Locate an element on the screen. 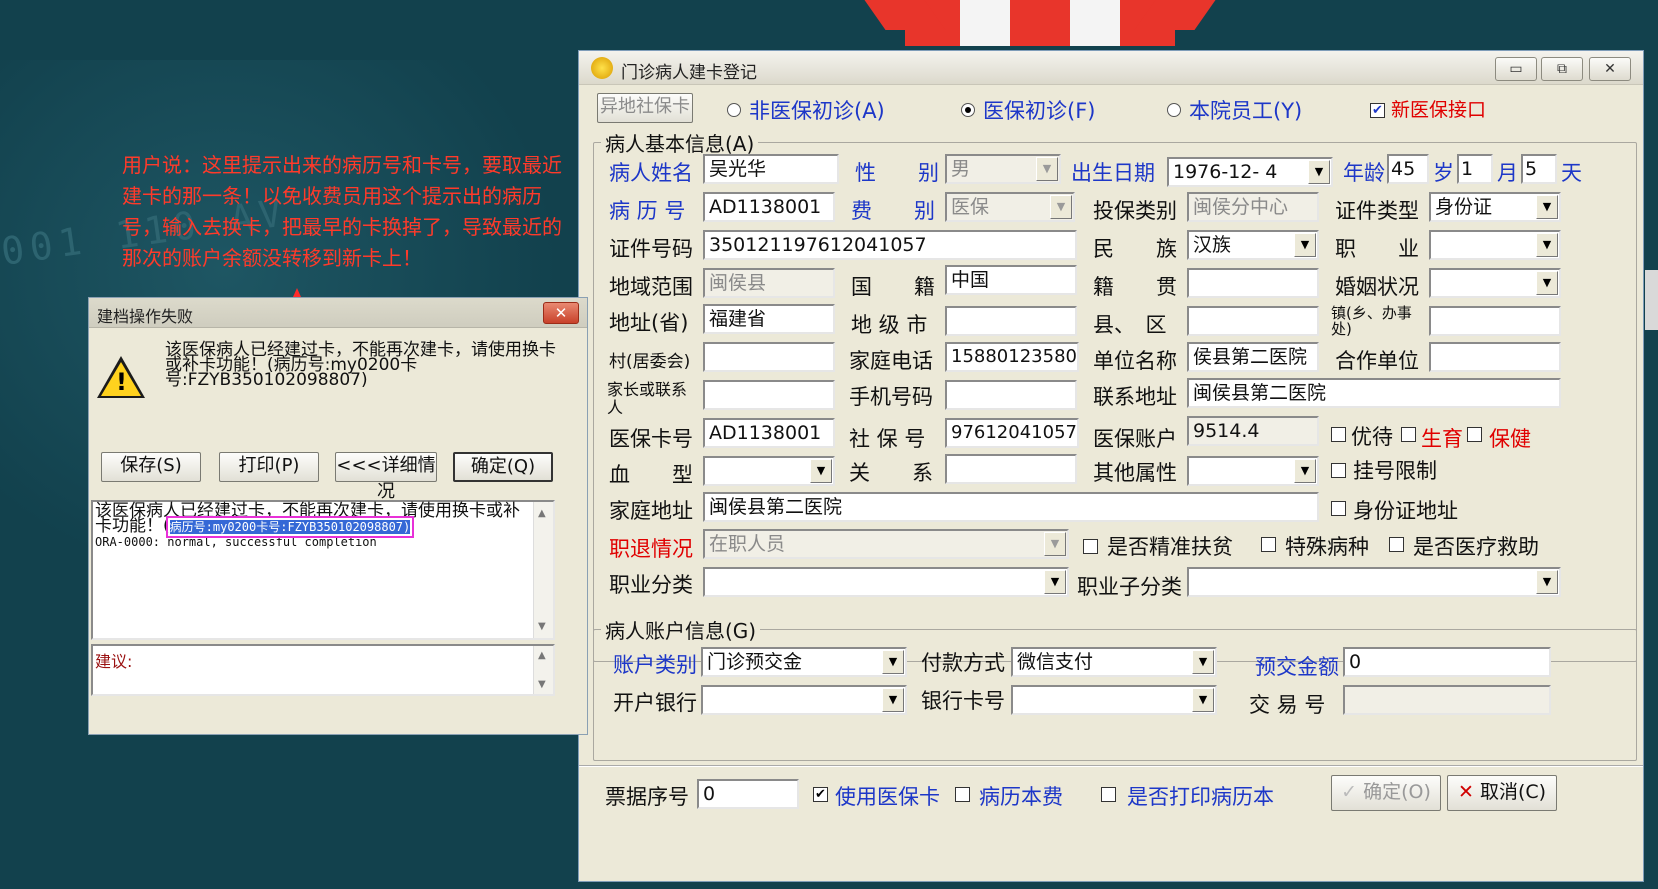 This screenshot has width=1658, height=889. poverty-checkbox is located at coordinates (1090, 546).